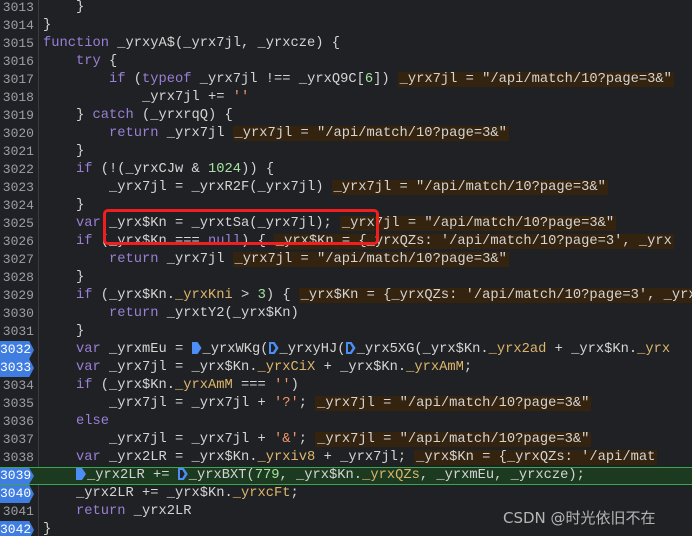 This screenshot has height=536, width=692. What do you see at coordinates (221, 475) in the screenshot?
I see `code-token: _yrxBXT(` at bounding box center [221, 475].